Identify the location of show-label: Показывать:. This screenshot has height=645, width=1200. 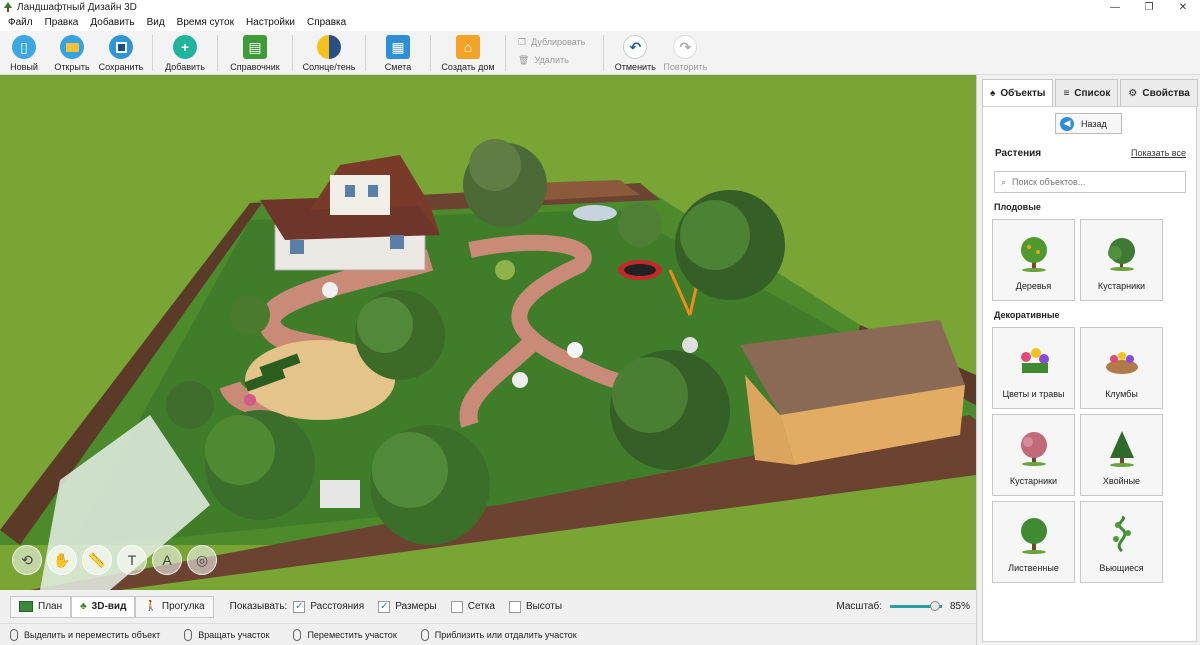
(258, 606).